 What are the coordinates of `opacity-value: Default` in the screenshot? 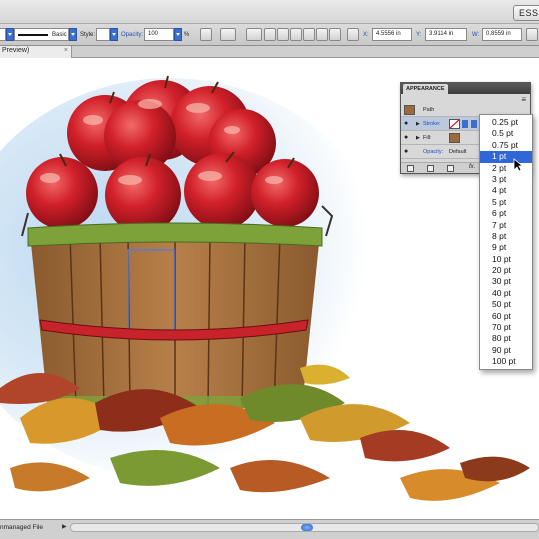 It's located at (458, 152).